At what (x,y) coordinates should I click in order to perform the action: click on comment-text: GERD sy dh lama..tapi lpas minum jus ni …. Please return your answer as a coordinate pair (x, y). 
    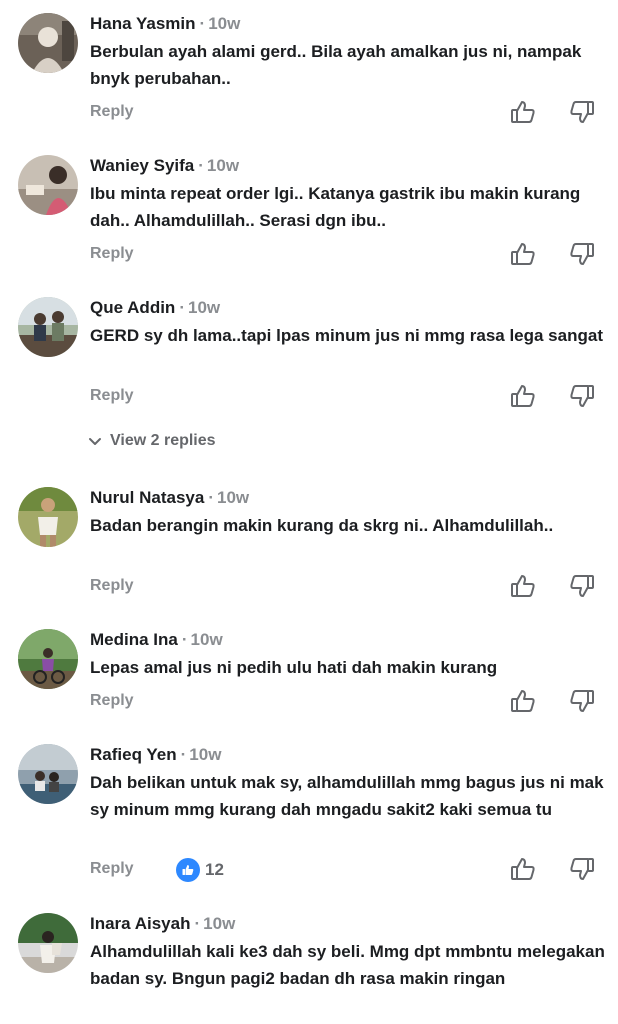
    Looking at the image, I should click on (346, 335).